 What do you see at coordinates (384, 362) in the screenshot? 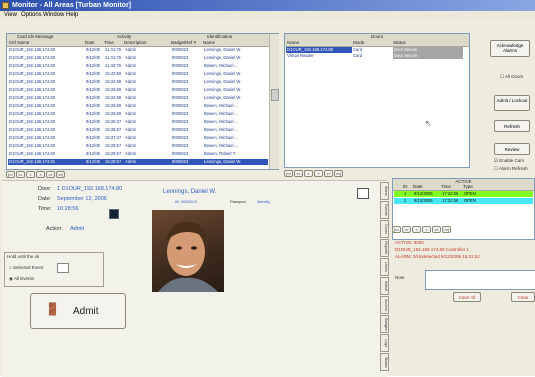
I see `vertical-tab: Status` at bounding box center [384, 362].